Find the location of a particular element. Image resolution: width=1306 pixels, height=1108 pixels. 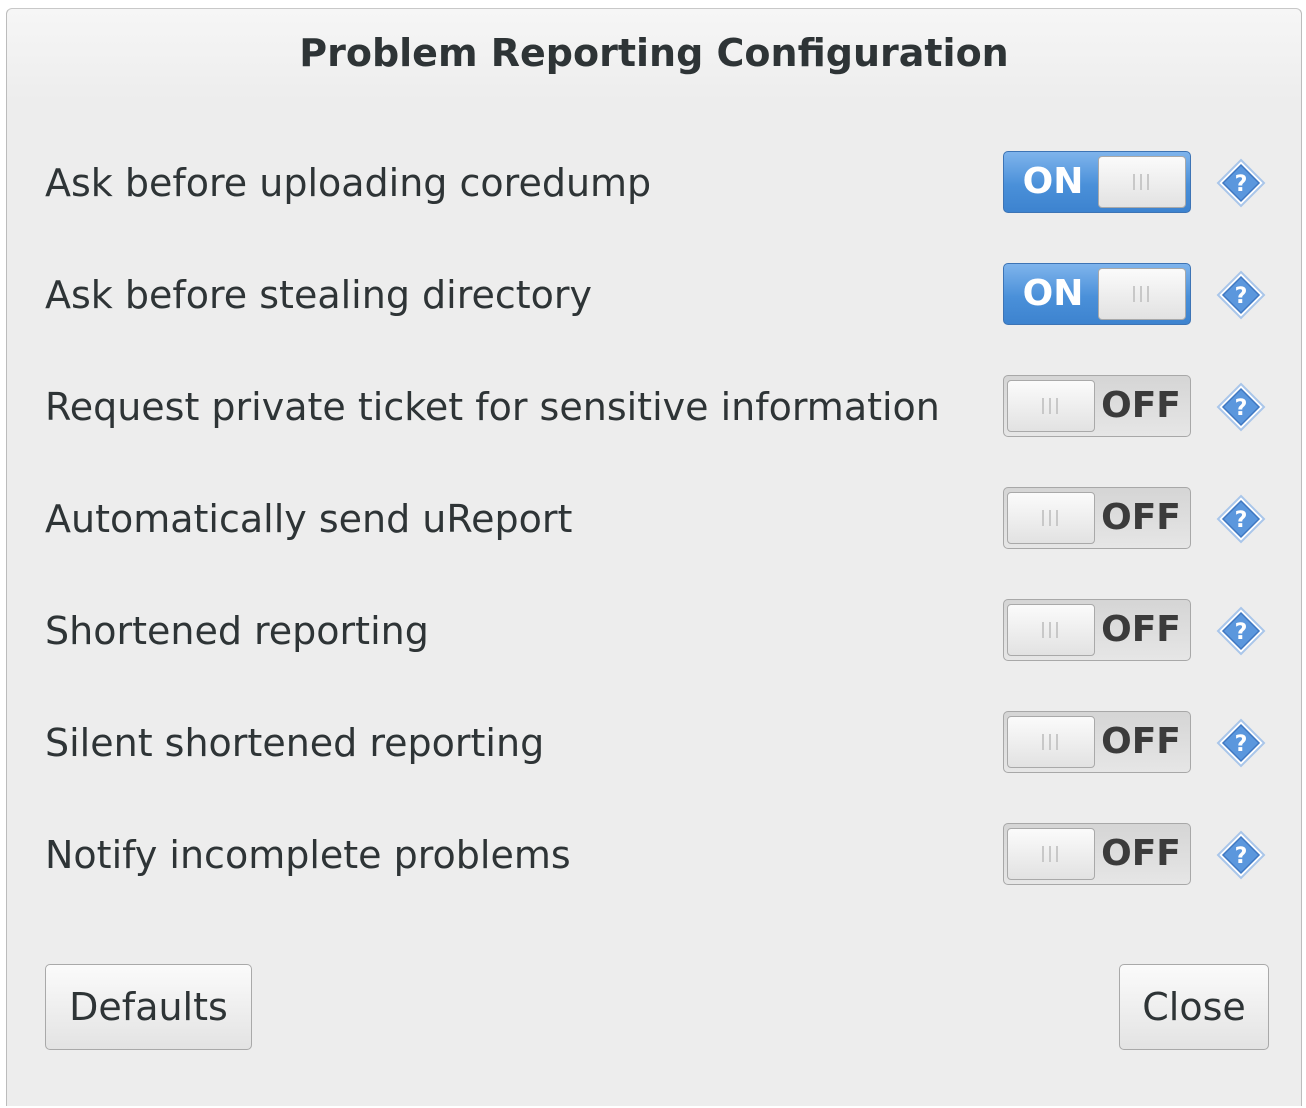

option-label: Automatically send uReport is located at coordinates (309, 519).